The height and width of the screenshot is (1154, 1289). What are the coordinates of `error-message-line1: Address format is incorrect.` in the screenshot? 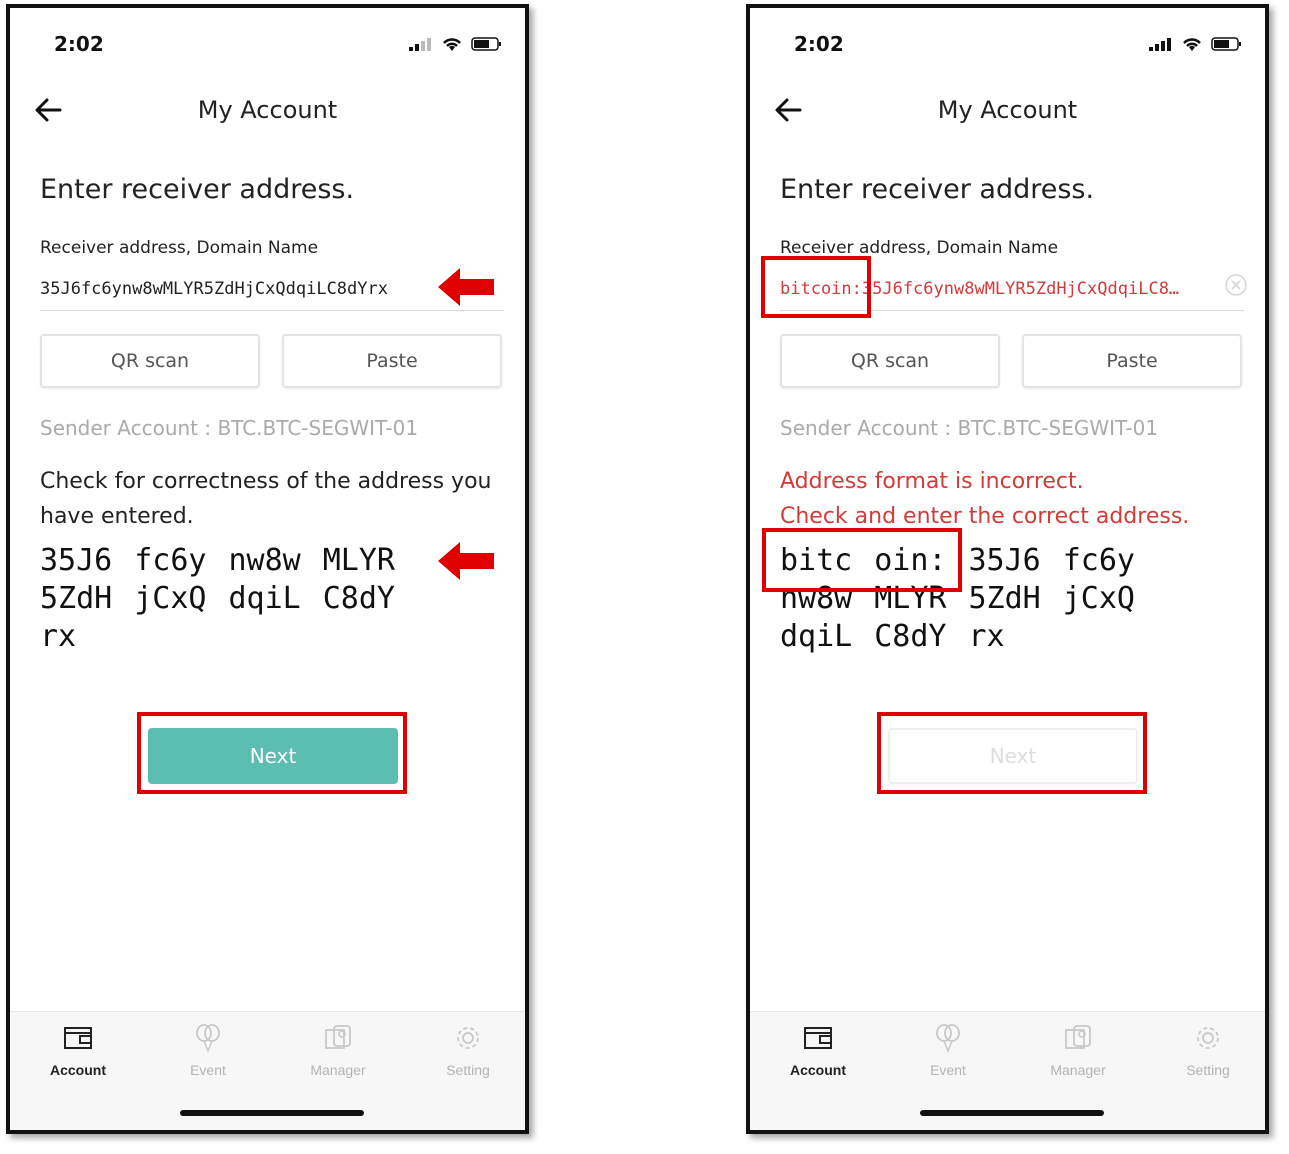 It's located at (932, 481).